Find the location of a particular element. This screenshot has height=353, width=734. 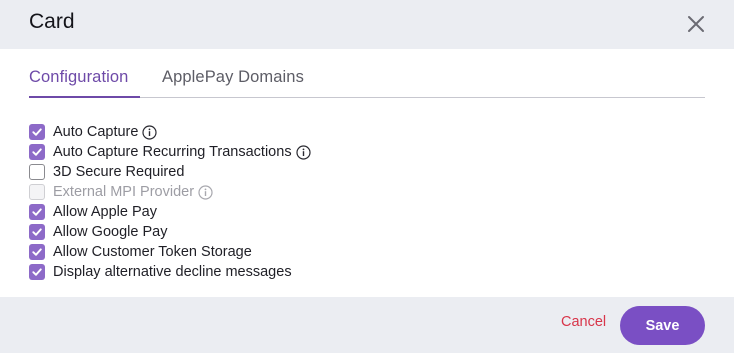

modal-header: Card is located at coordinates (367, 24).